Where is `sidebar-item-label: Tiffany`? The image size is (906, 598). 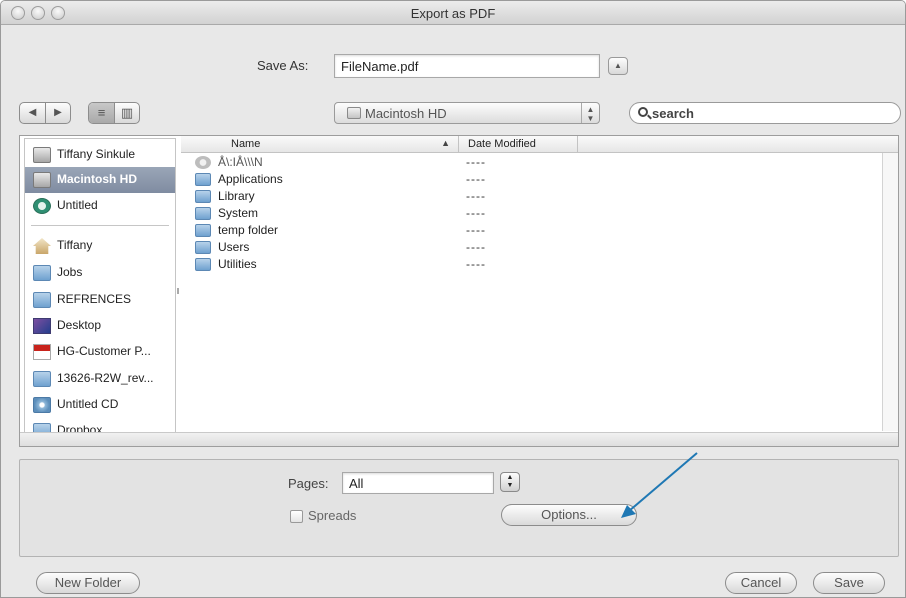 sidebar-item-label: Tiffany is located at coordinates (75, 245).